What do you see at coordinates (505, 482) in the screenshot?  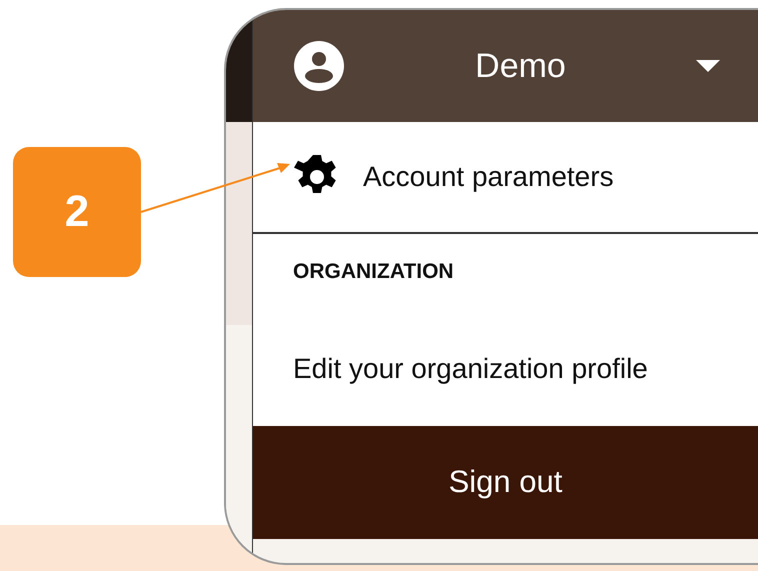 I see `sign-out-button: Sign out` at bounding box center [505, 482].